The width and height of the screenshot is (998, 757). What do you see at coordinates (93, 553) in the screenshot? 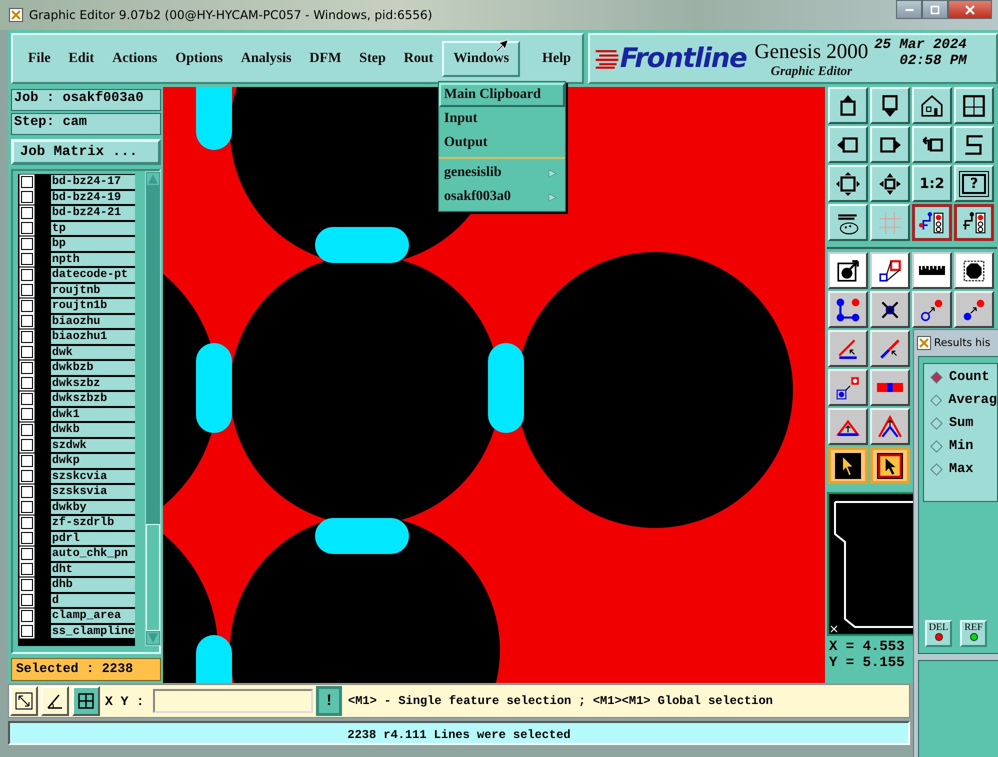
I see `layer-name: auto_chk_pn` at bounding box center [93, 553].